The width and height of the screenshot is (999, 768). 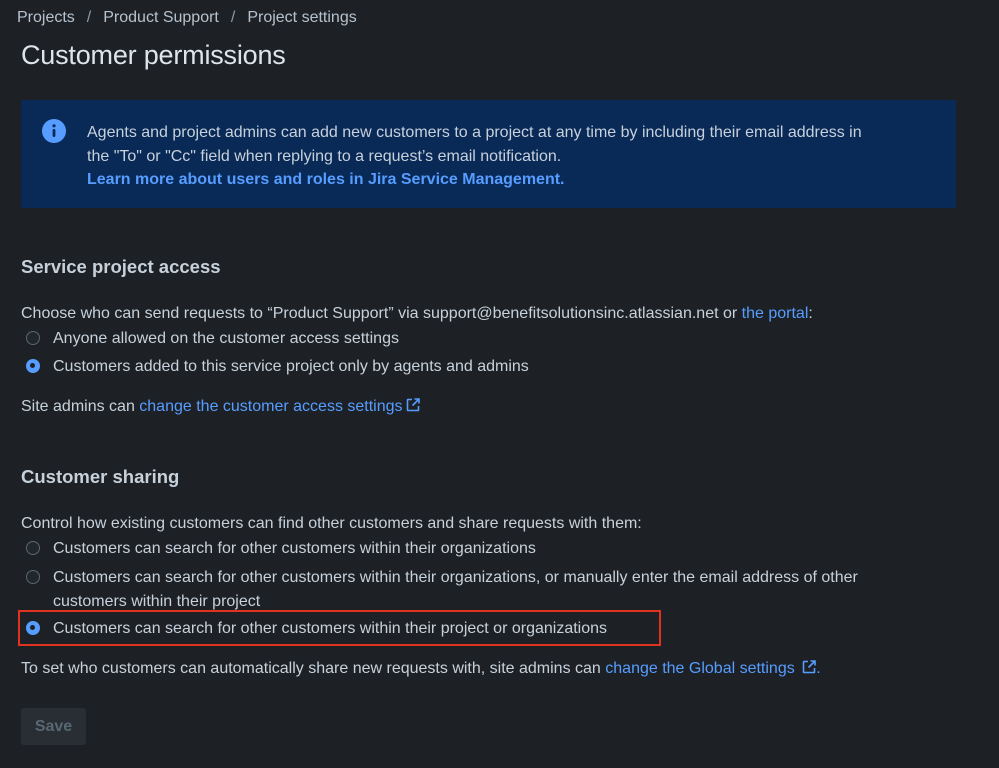 I want to click on breadcrumb-project-settings: Project settings, so click(x=301, y=18).